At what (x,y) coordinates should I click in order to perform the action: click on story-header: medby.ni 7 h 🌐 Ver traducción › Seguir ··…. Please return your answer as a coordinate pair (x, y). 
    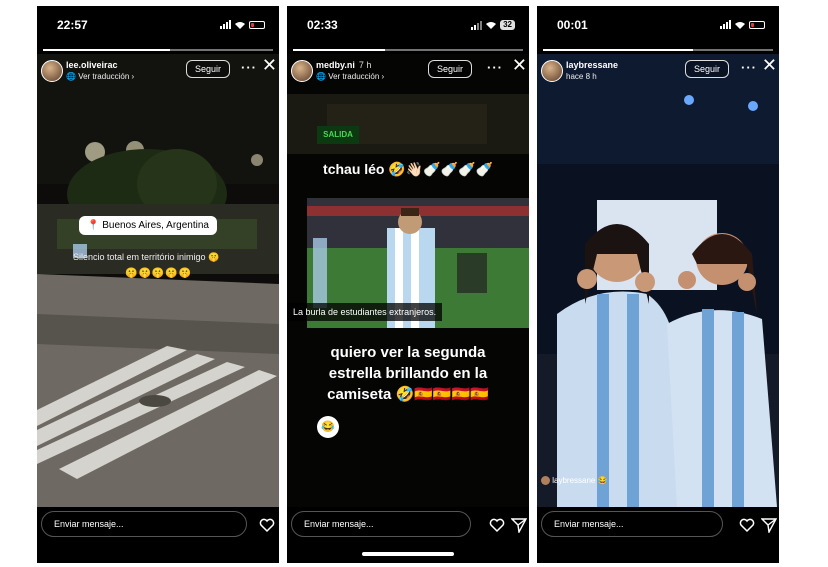
    Looking at the image, I should click on (408, 72).